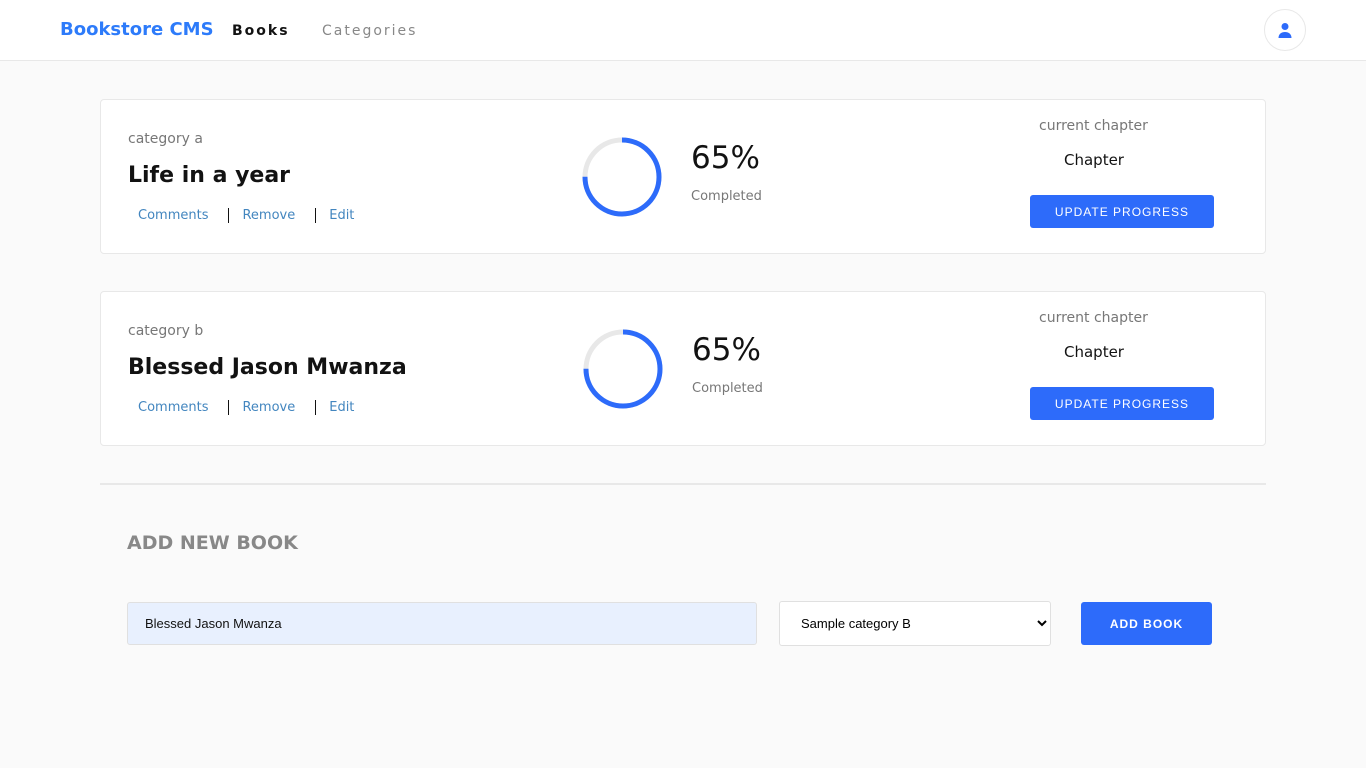  I want to click on user-avatar-button, so click(1285, 30).